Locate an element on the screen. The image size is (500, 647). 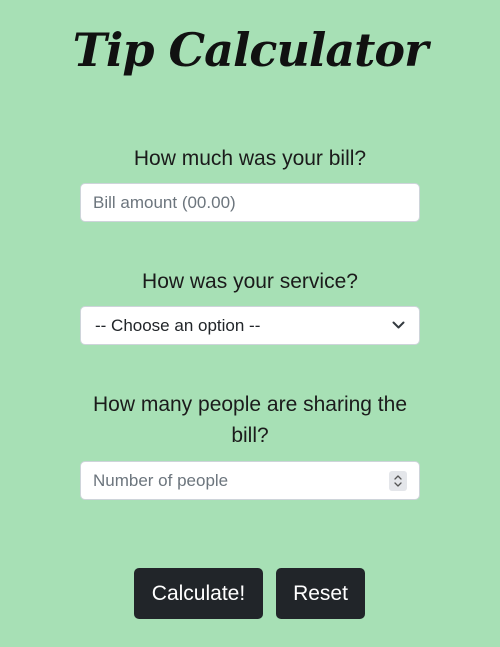
page-title: Tip Calculator is located at coordinates (250, 50).